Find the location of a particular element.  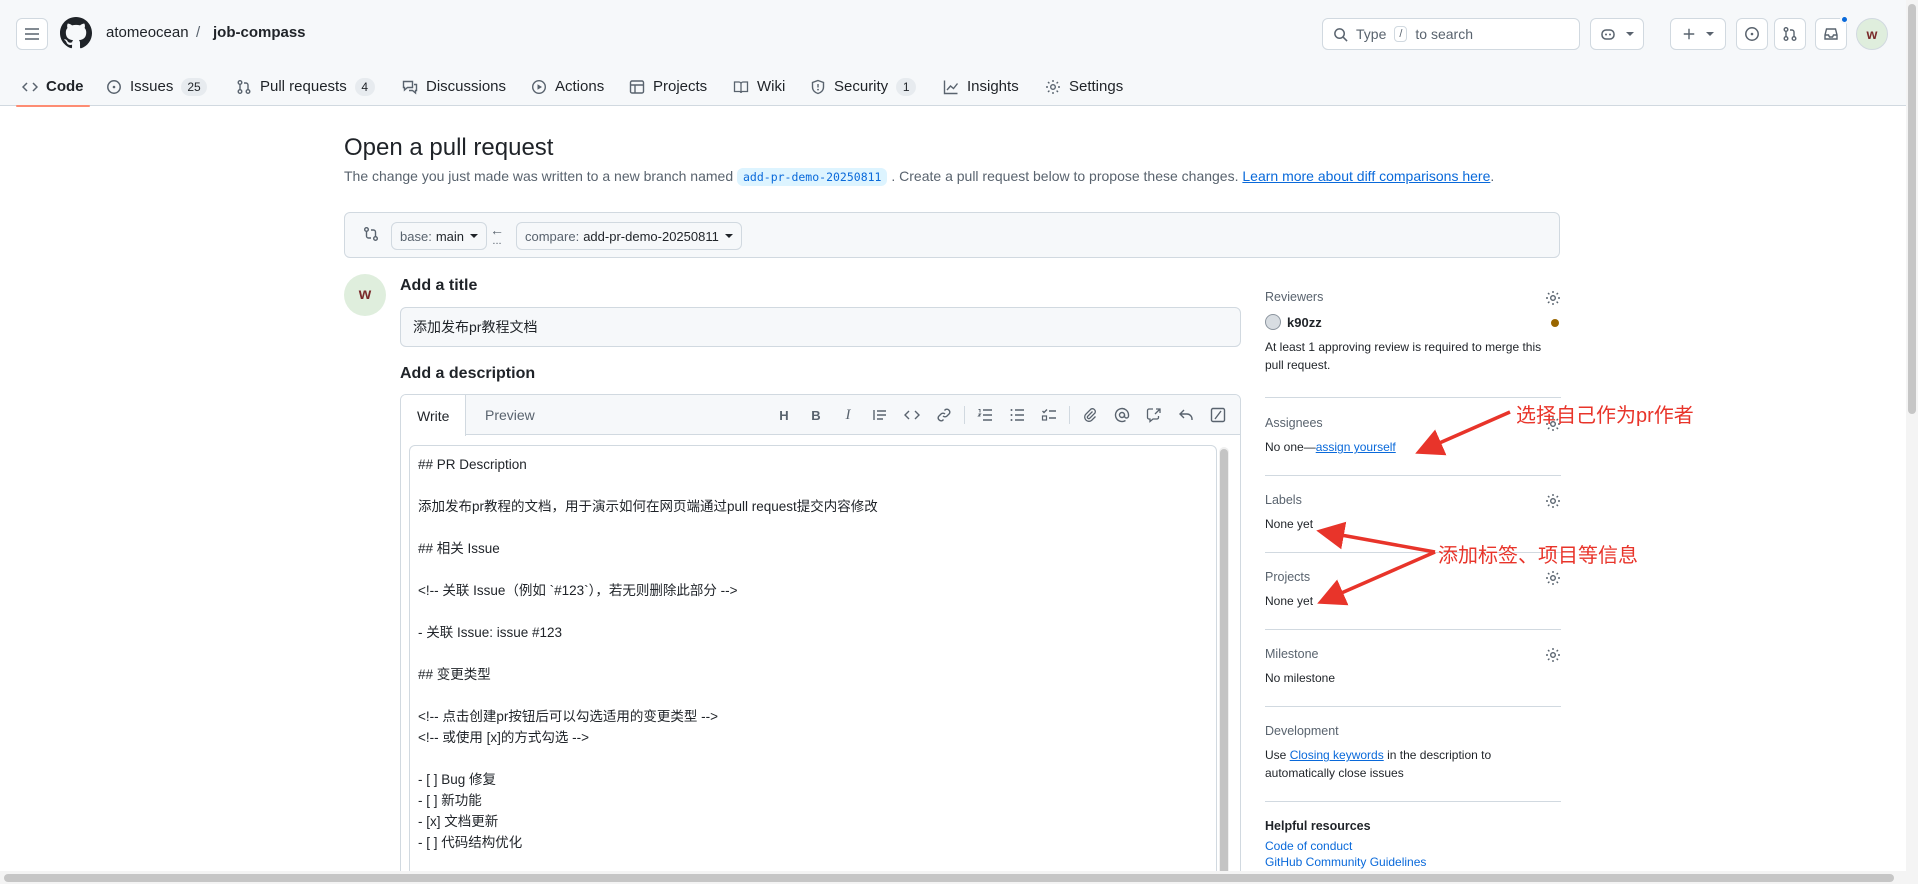

tab-wiki: Wiki is located at coordinates (759, 86).